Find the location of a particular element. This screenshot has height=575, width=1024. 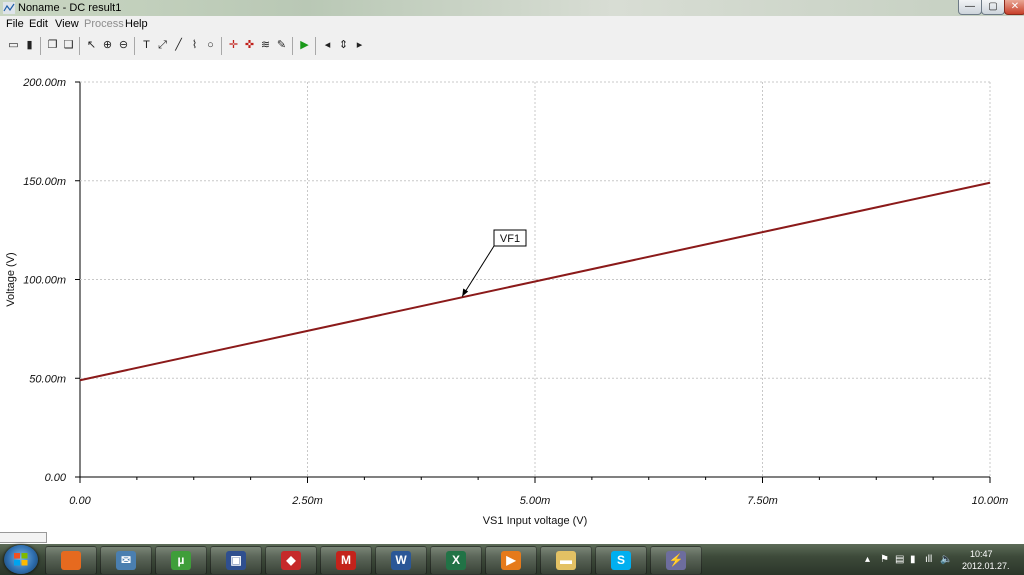

firefox-icon is located at coordinates (71, 560).